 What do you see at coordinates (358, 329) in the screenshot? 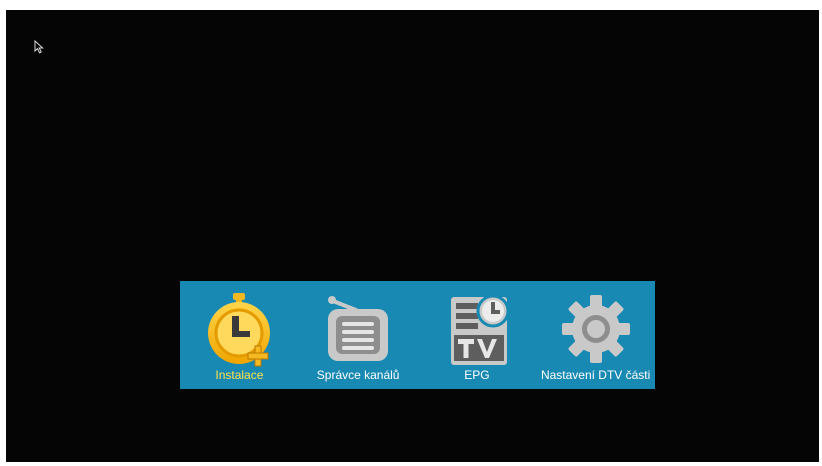
I see `radio-icon` at bounding box center [358, 329].